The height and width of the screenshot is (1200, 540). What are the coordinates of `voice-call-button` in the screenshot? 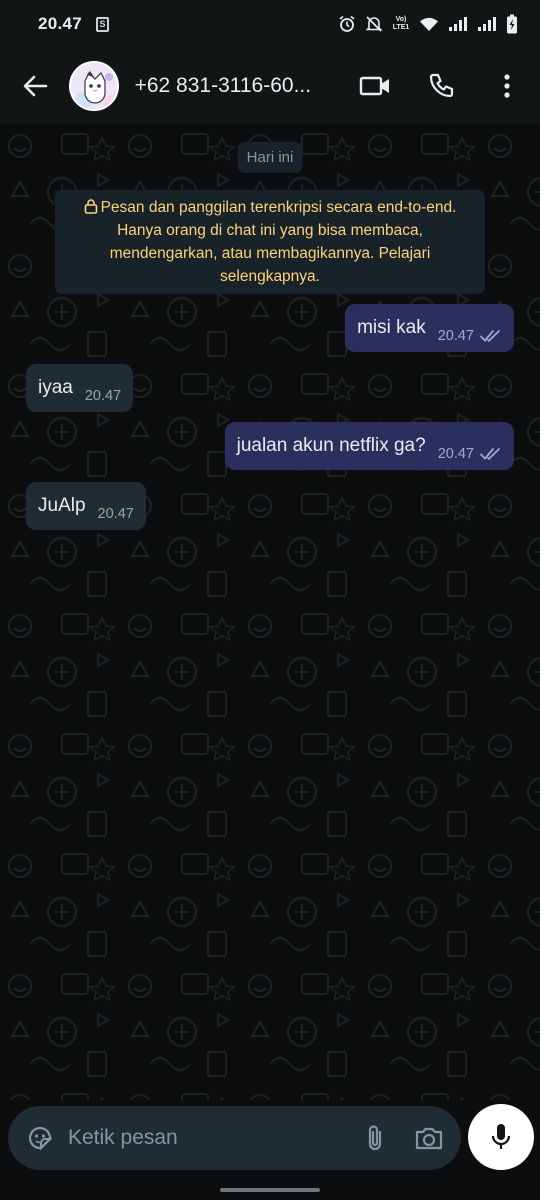 It's located at (441, 86).